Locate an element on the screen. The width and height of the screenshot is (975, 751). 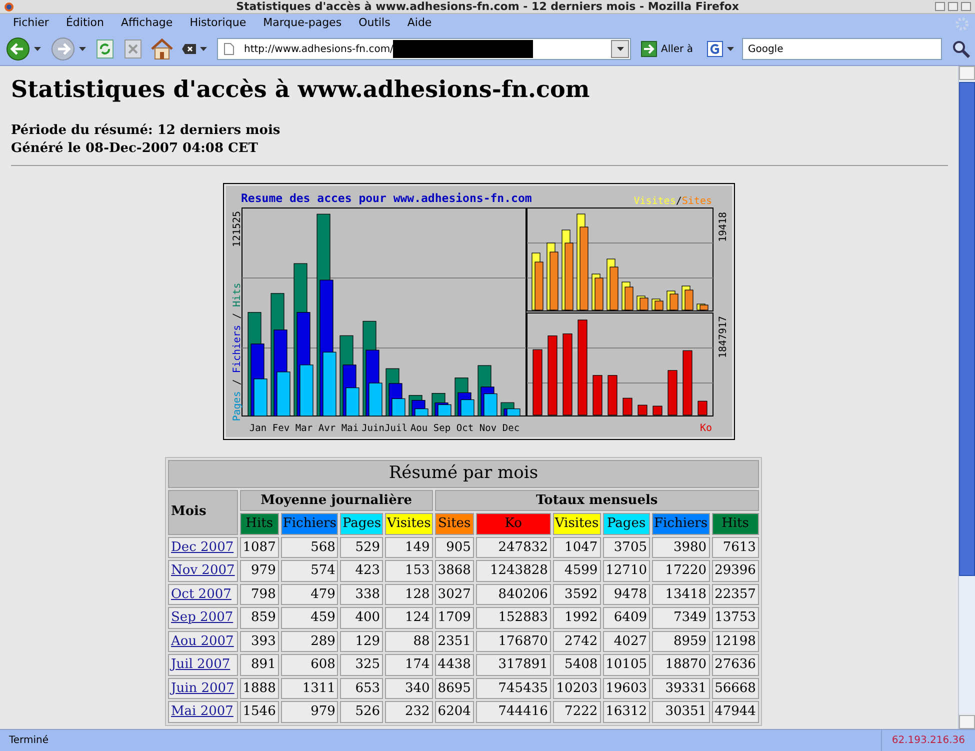
menu-item: Marque-pages is located at coordinates (302, 23).